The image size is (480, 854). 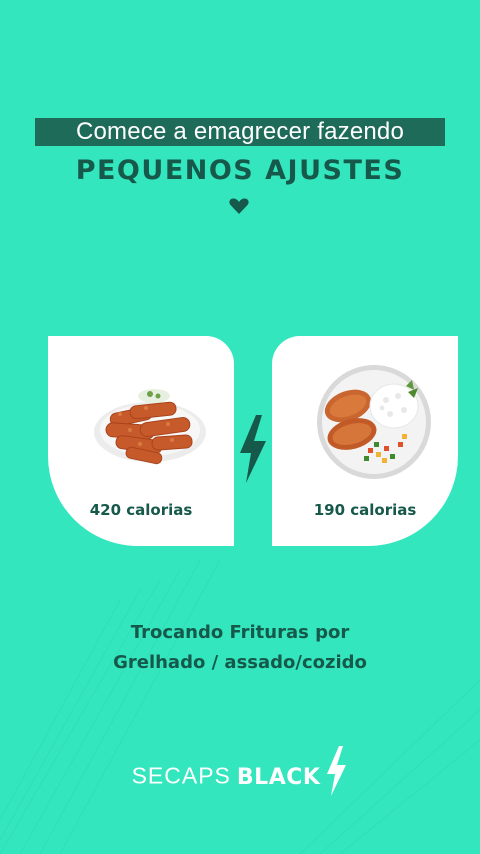 I want to click on calories-grilled: 190 calorias, so click(x=365, y=510).